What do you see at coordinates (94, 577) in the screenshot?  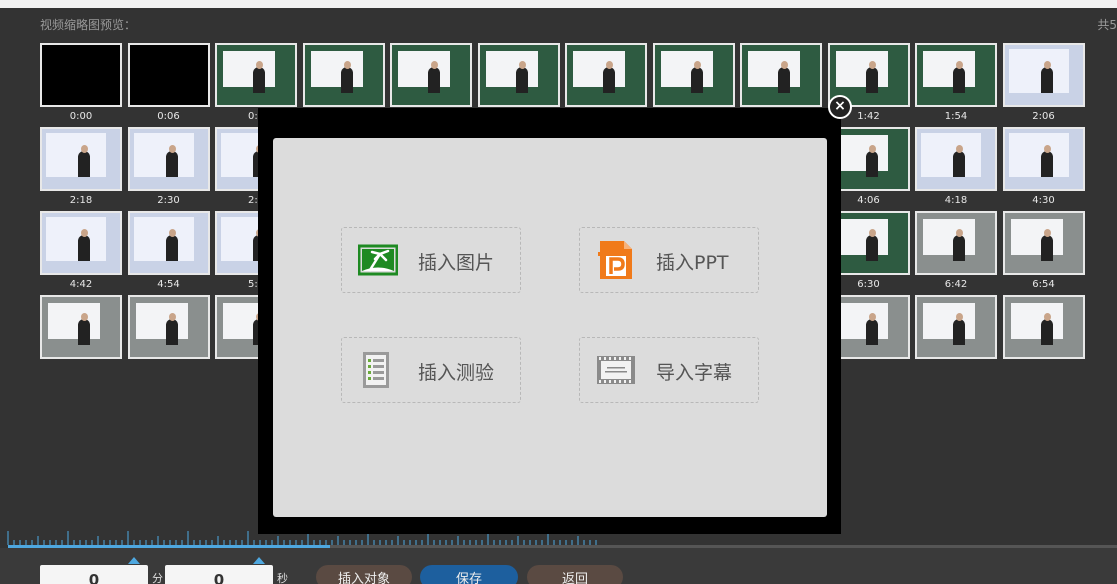 I see `minutes-value: 0` at bounding box center [94, 577].